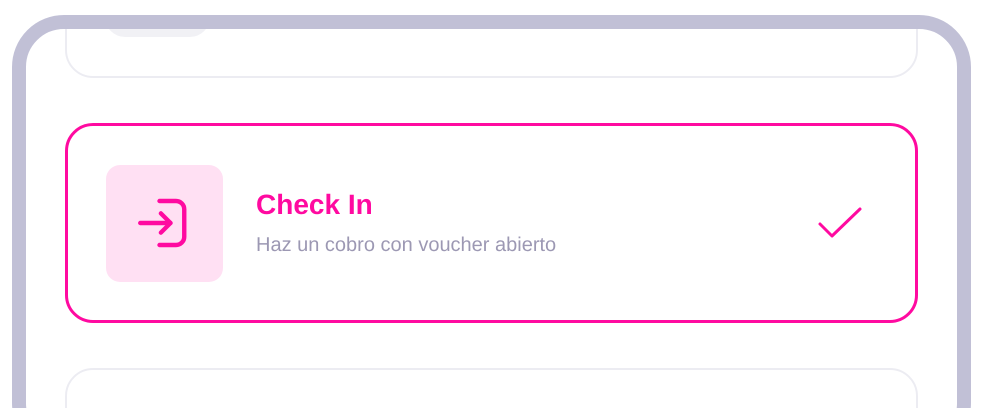 The height and width of the screenshot is (408, 983). Describe the element at coordinates (840, 223) in the screenshot. I see `check-icon` at that location.